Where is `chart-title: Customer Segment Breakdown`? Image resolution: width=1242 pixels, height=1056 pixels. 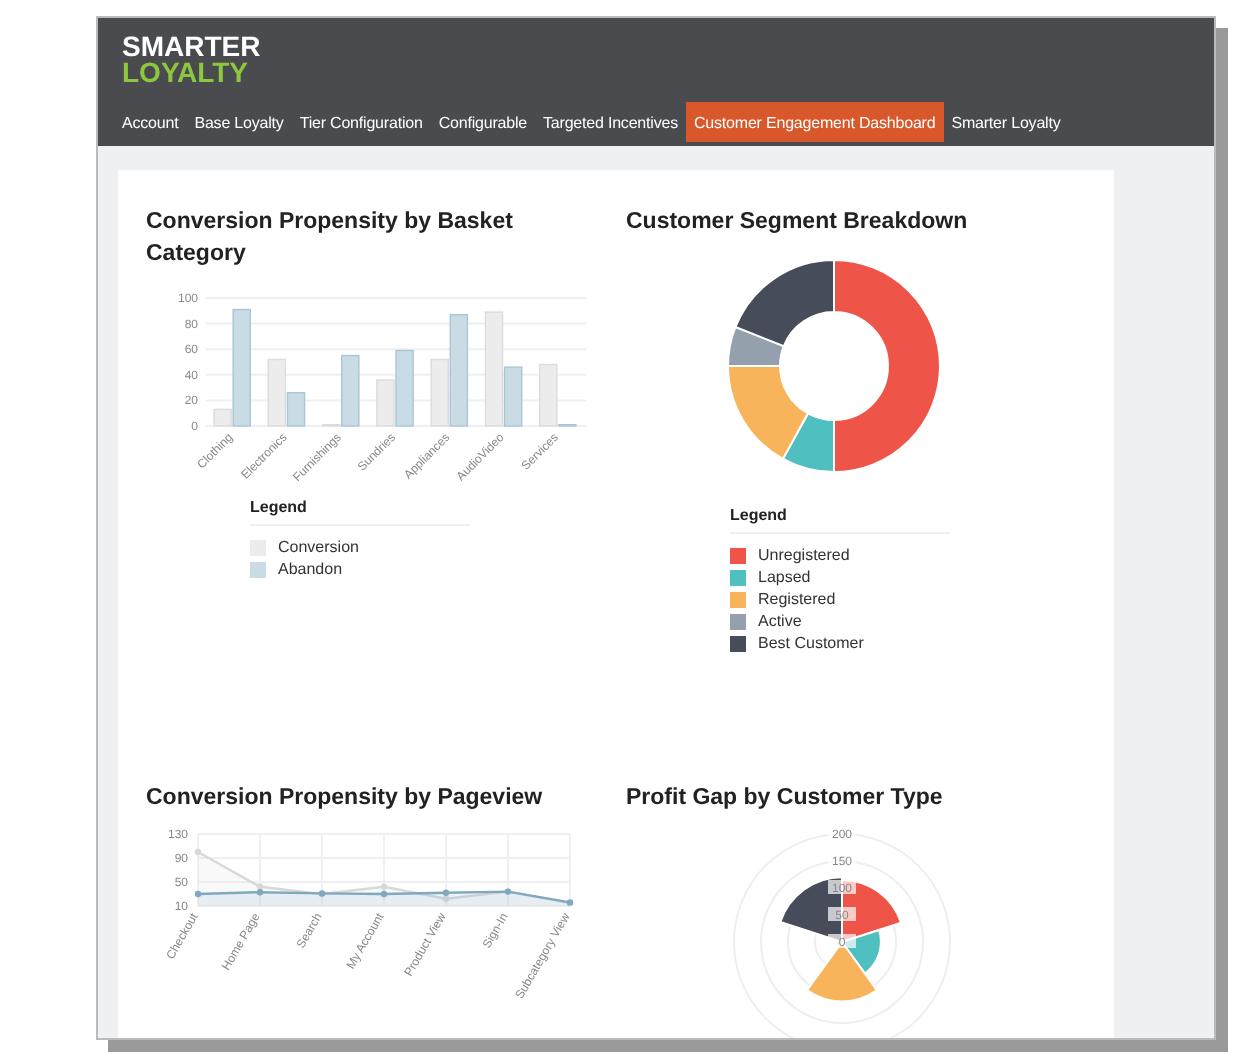
chart-title: Customer Segment Breakdown is located at coordinates (798, 223).